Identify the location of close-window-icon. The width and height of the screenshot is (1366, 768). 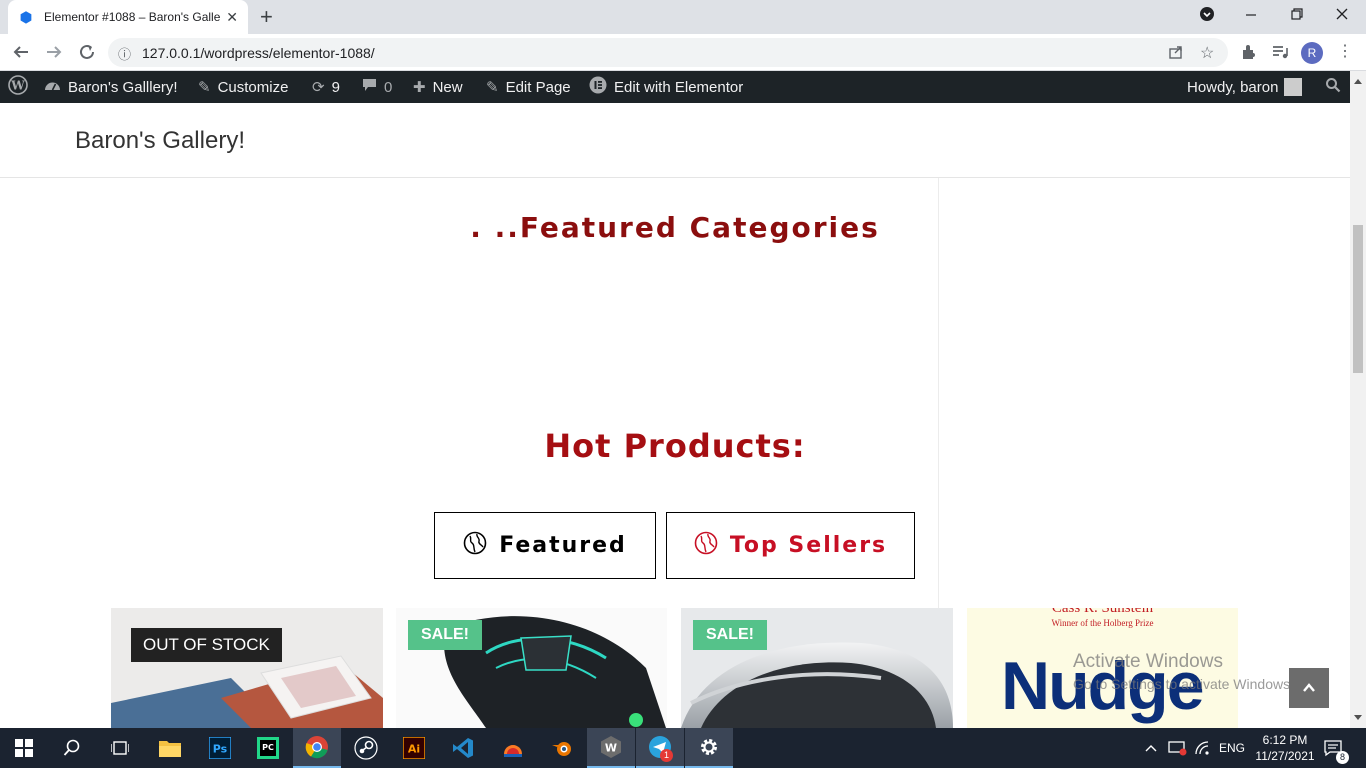
(1342, 16).